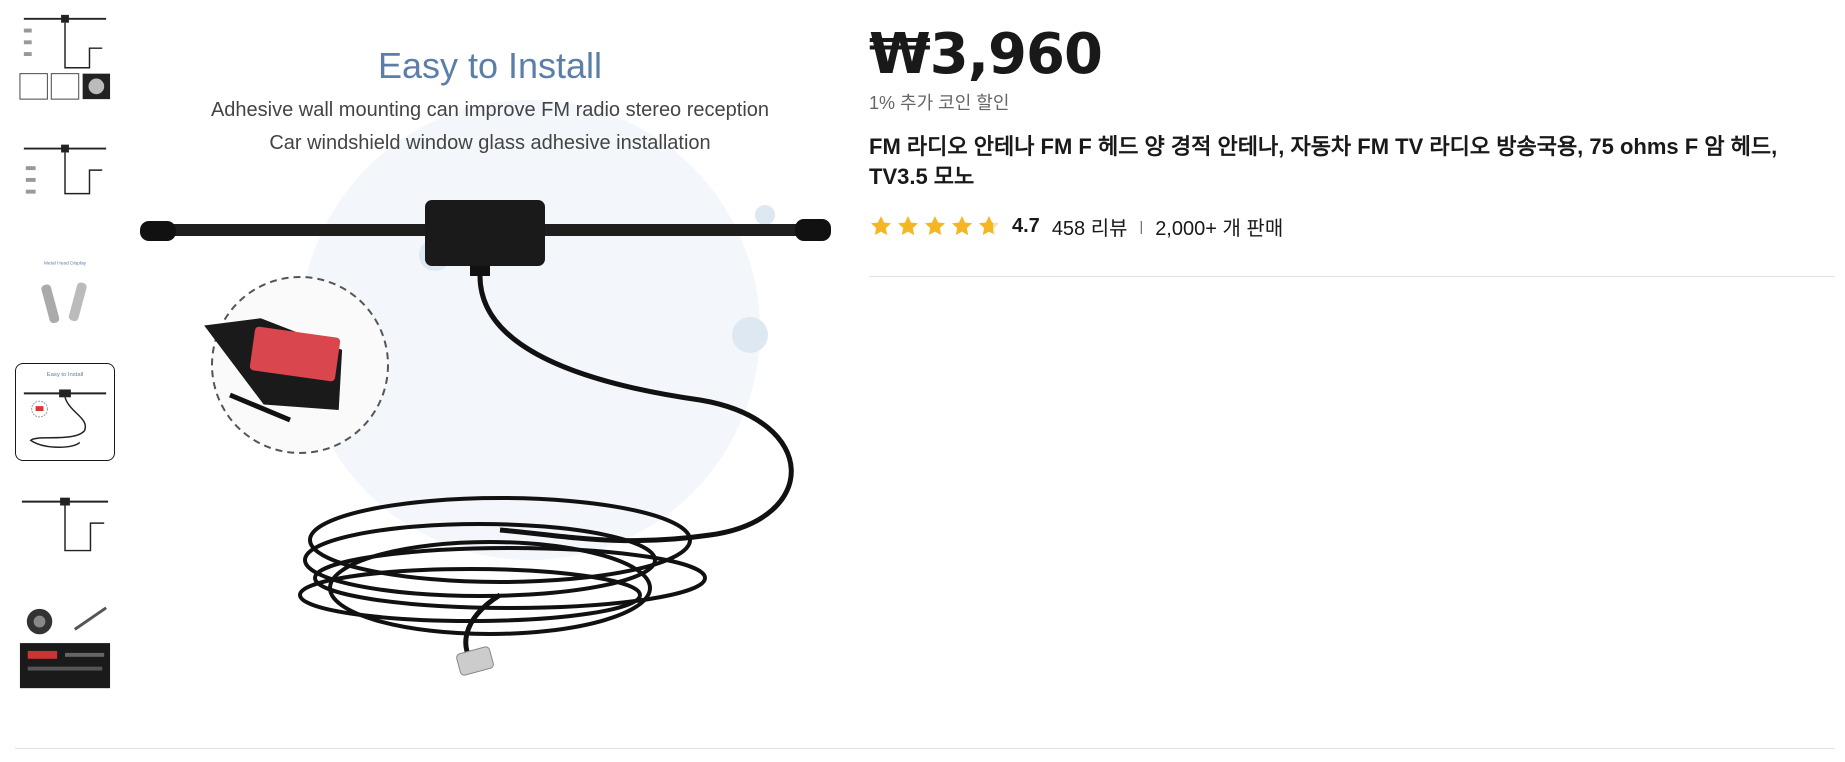 The width and height of the screenshot is (1845, 762). I want to click on rating-stars, so click(936, 226).